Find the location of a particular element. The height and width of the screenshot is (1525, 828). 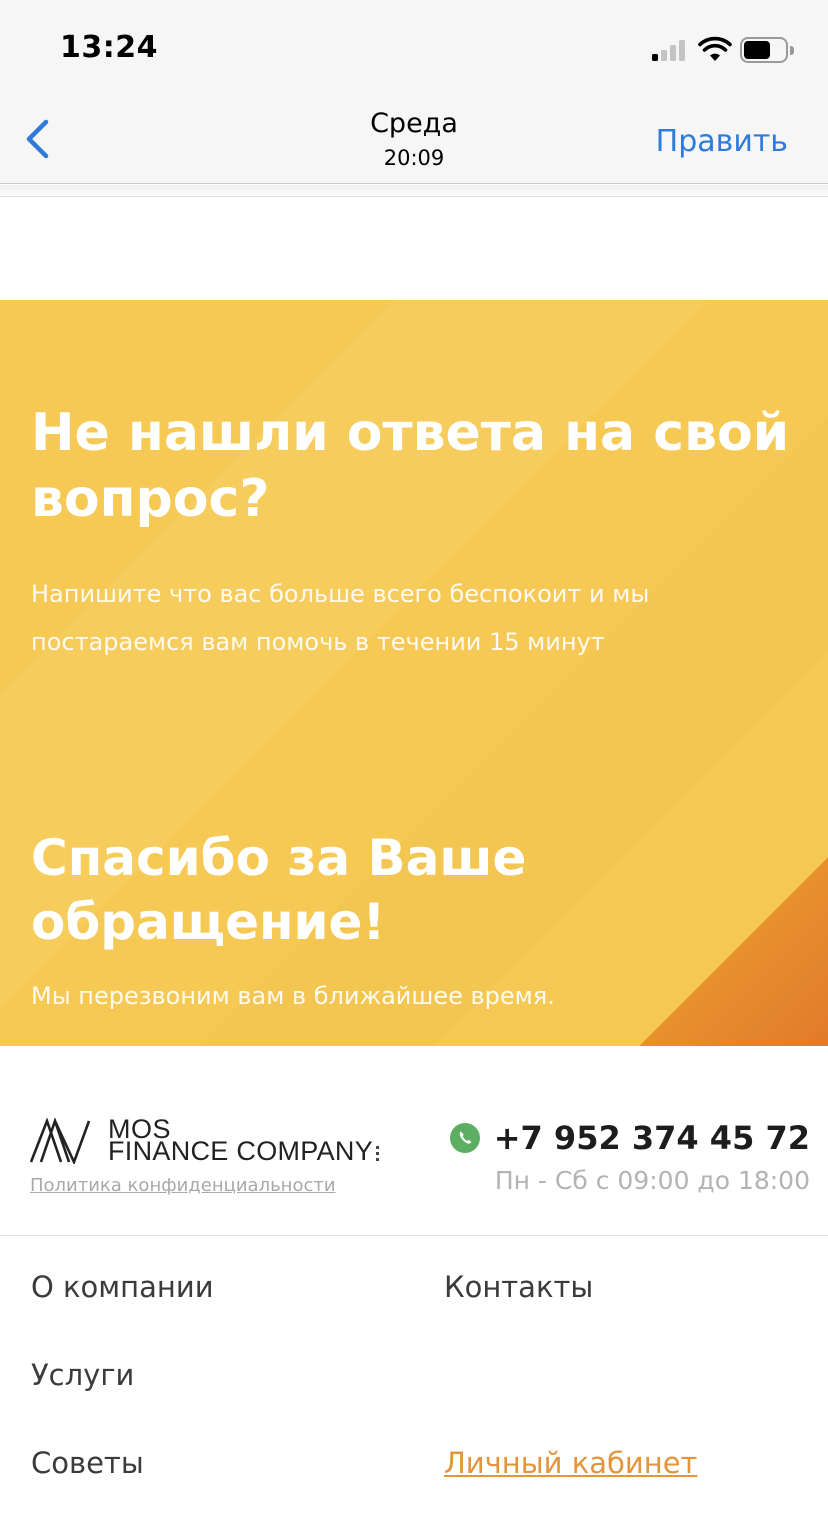

menu-link-personal-account: Личный кабинет is located at coordinates (570, 1463).